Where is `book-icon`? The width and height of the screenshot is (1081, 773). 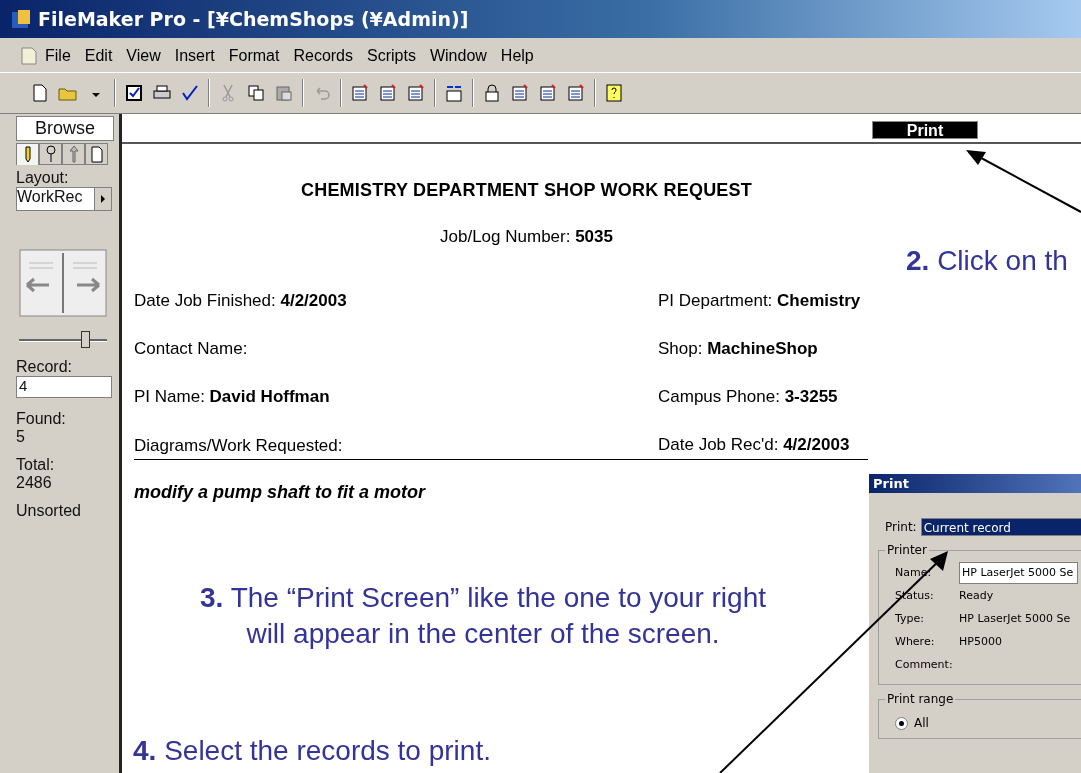
book-icon is located at coordinates (63, 283).